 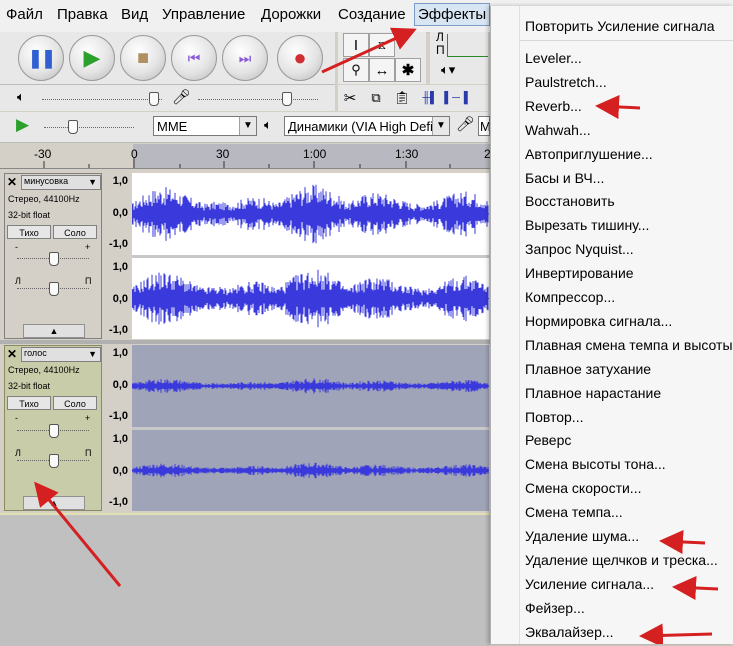 I want to click on speed-slider, so click(x=73, y=127).